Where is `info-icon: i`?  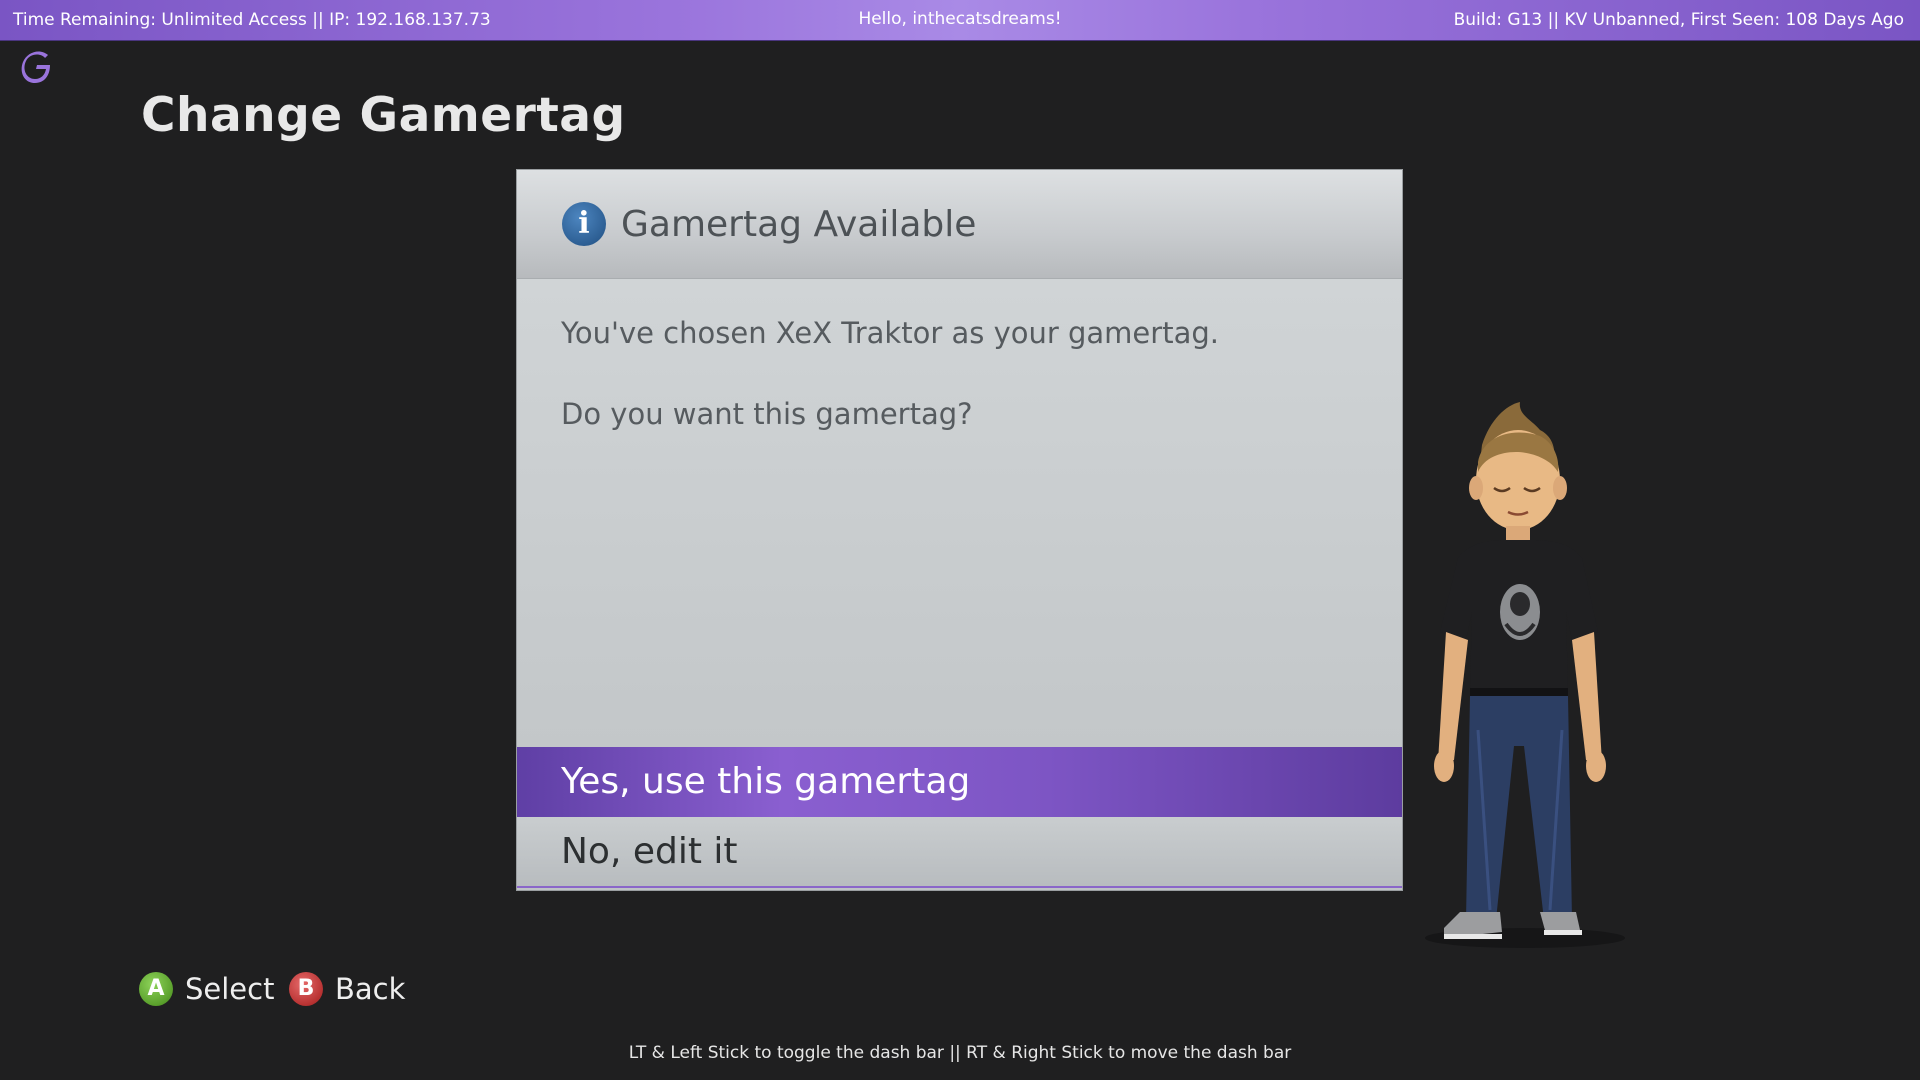
info-icon: i is located at coordinates (584, 224).